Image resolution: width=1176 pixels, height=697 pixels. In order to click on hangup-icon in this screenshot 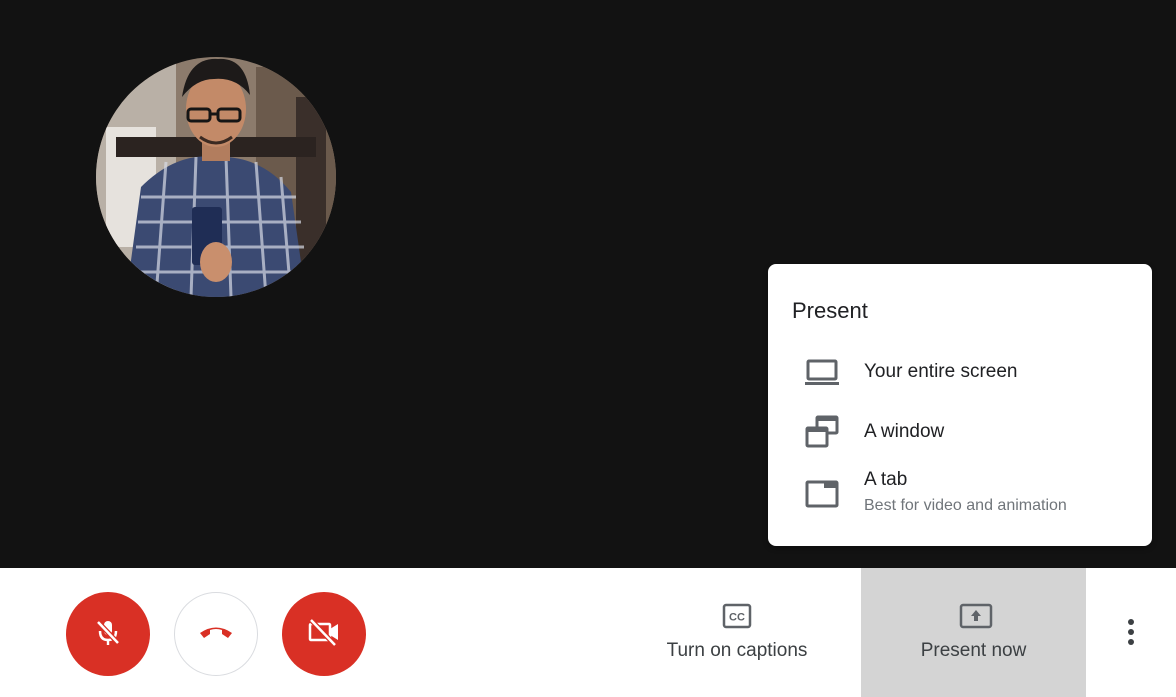, I will do `click(216, 634)`.